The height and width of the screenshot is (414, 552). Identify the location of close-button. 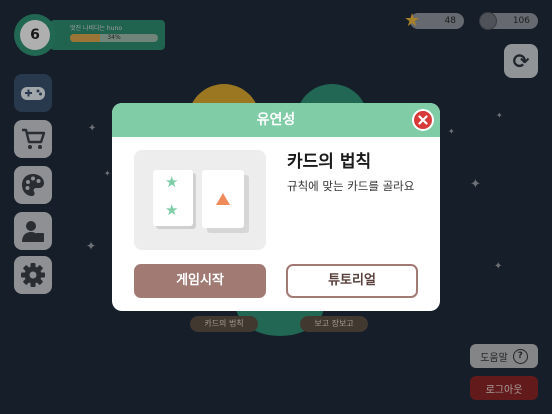
(423, 120).